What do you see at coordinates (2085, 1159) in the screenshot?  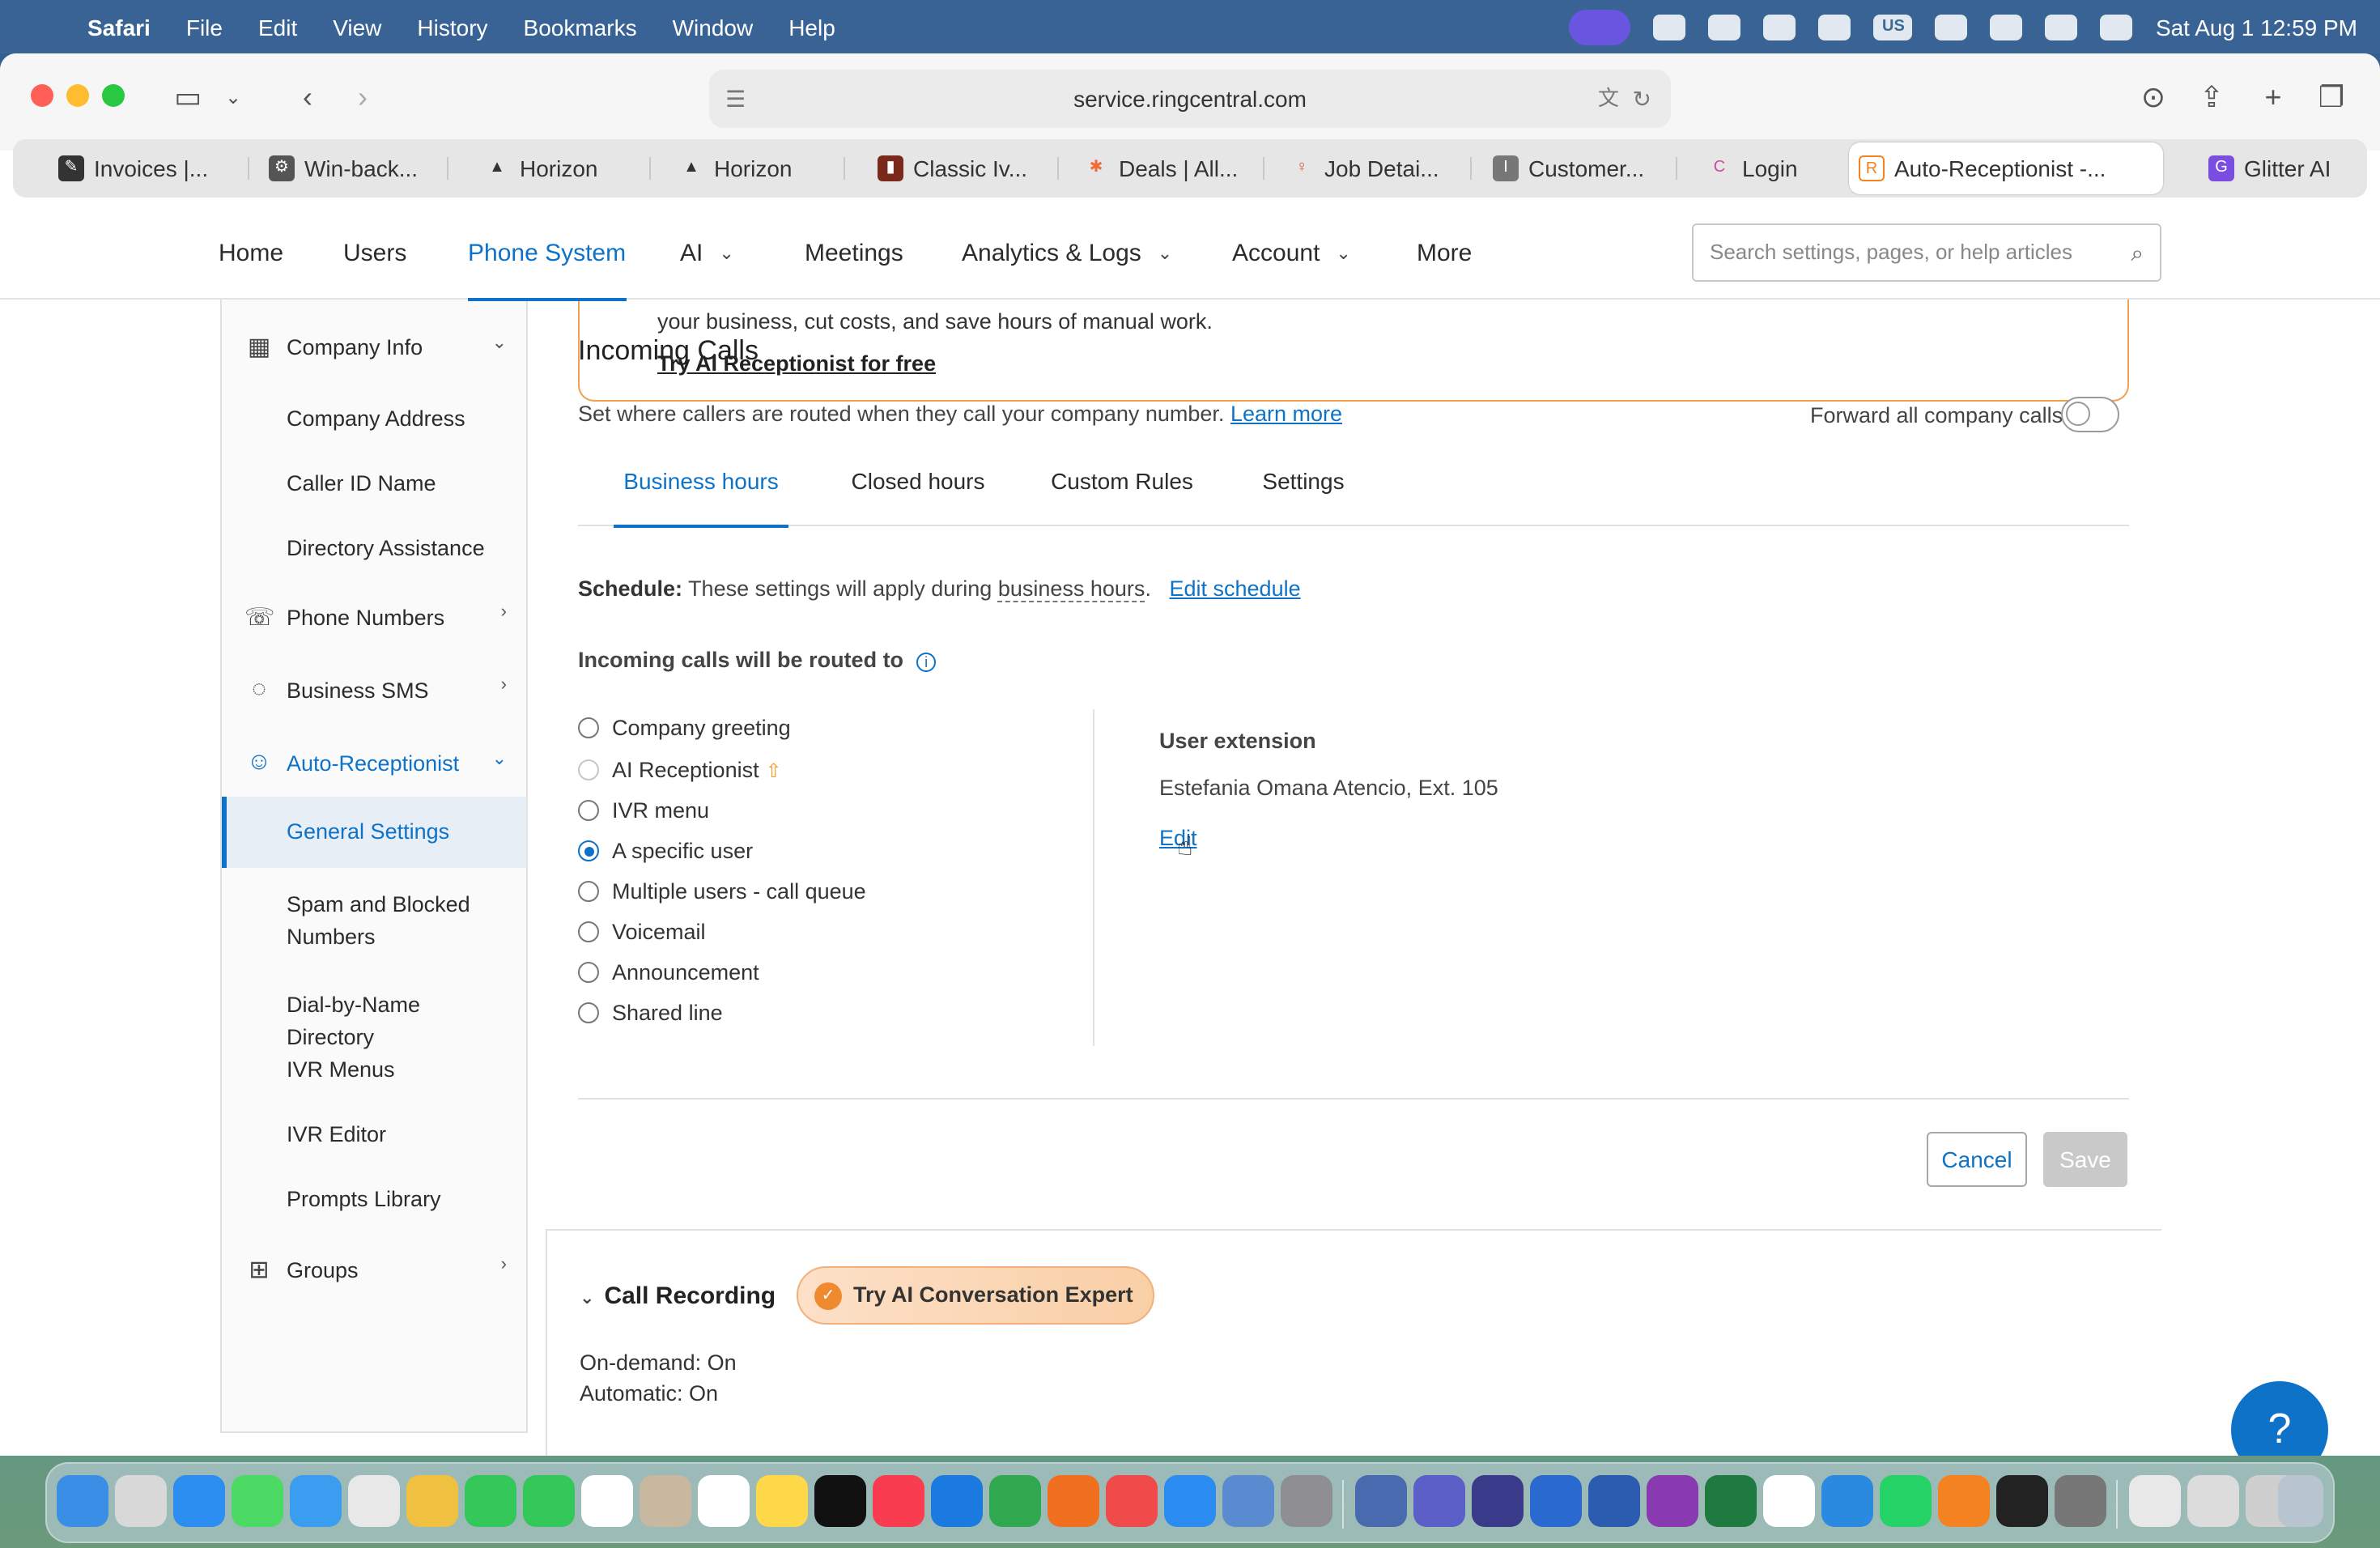 I see `save-button: Save` at bounding box center [2085, 1159].